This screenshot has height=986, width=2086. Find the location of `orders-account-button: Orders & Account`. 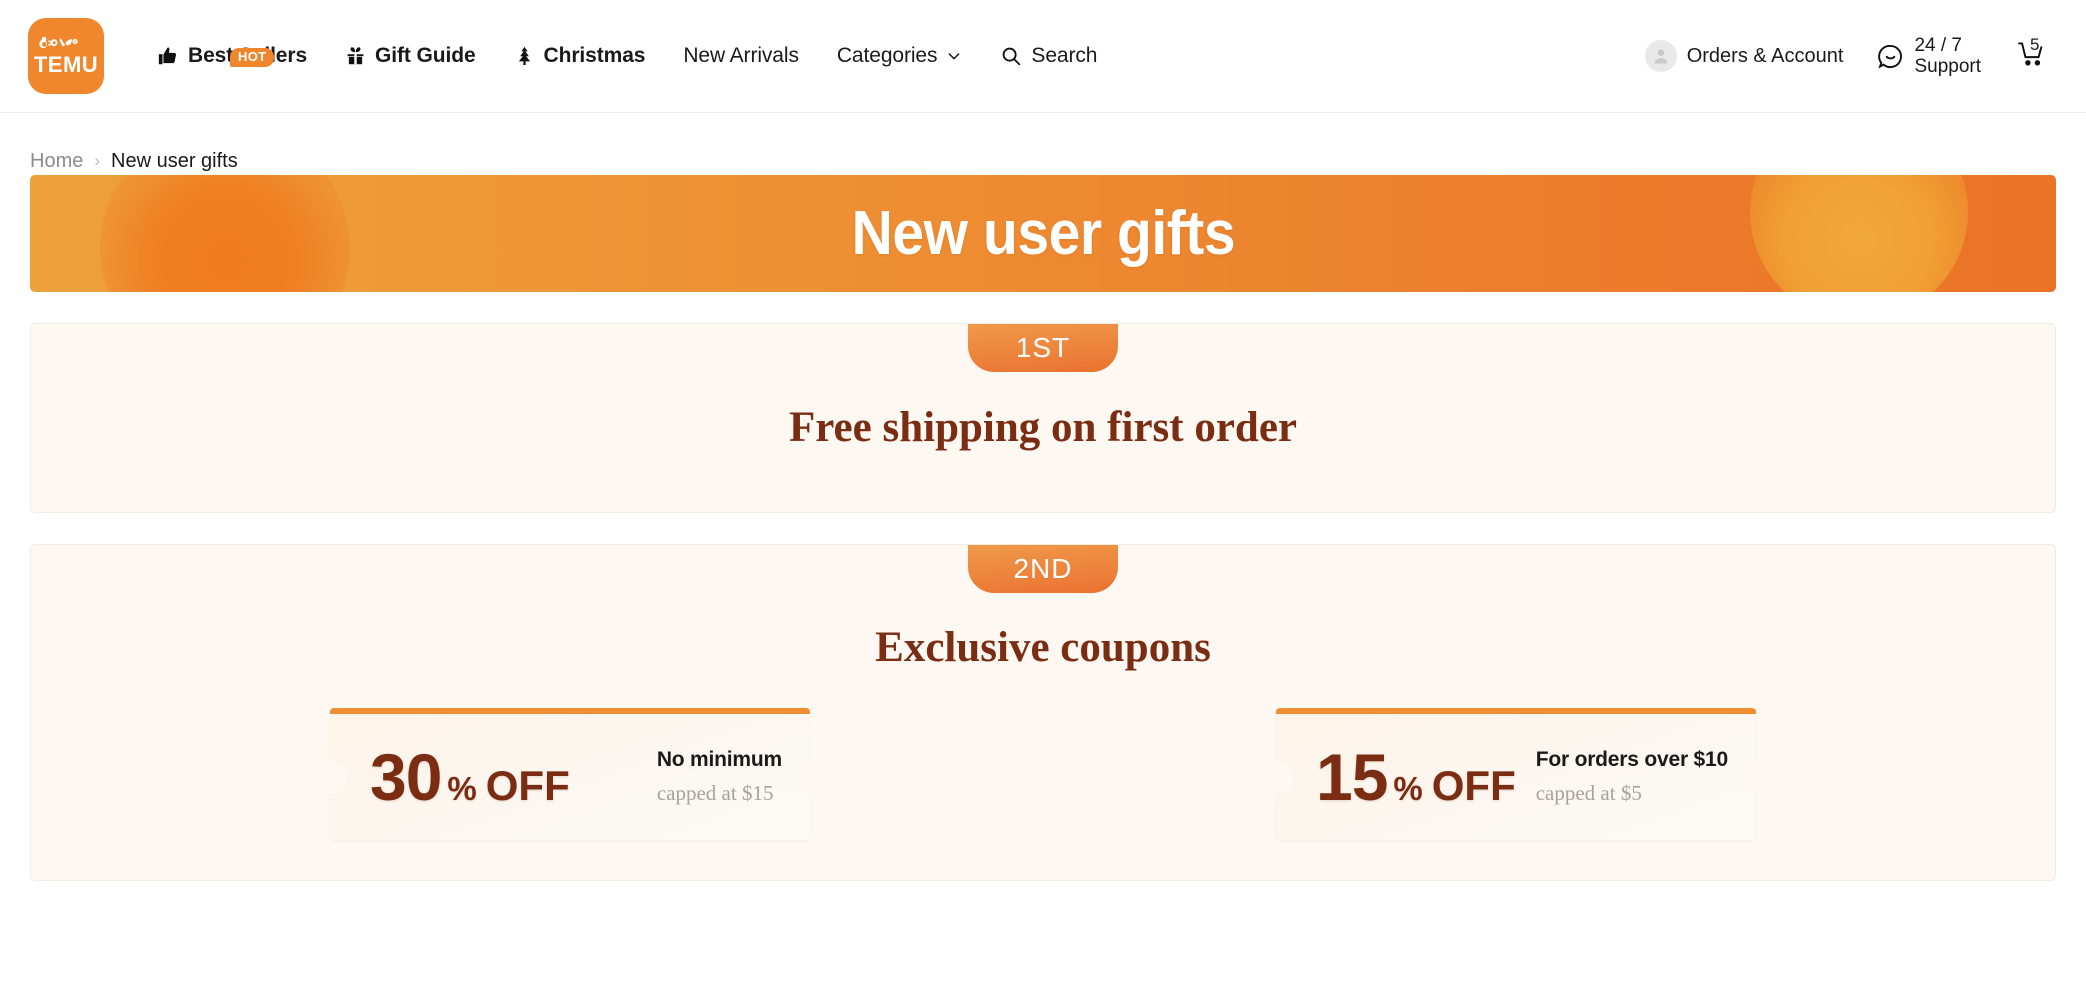

orders-account-button: Orders & Account is located at coordinates (1744, 56).